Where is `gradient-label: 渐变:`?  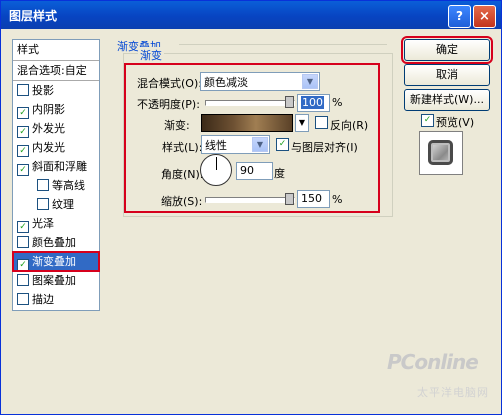
gradient-label: 渐变: is located at coordinates (177, 125).